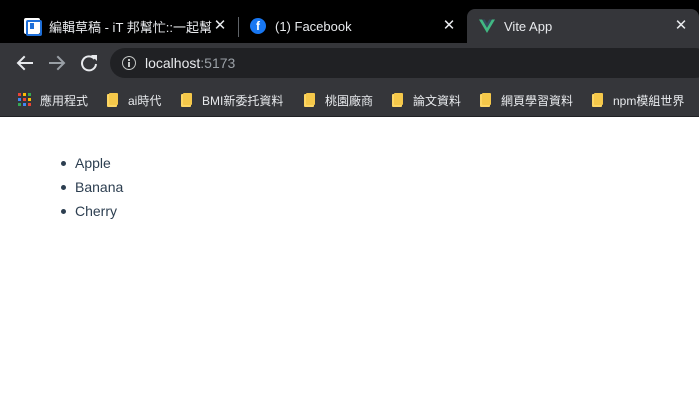  What do you see at coordinates (583, 26) in the screenshot?
I see `tab-vite-app: Vite App ✕` at bounding box center [583, 26].